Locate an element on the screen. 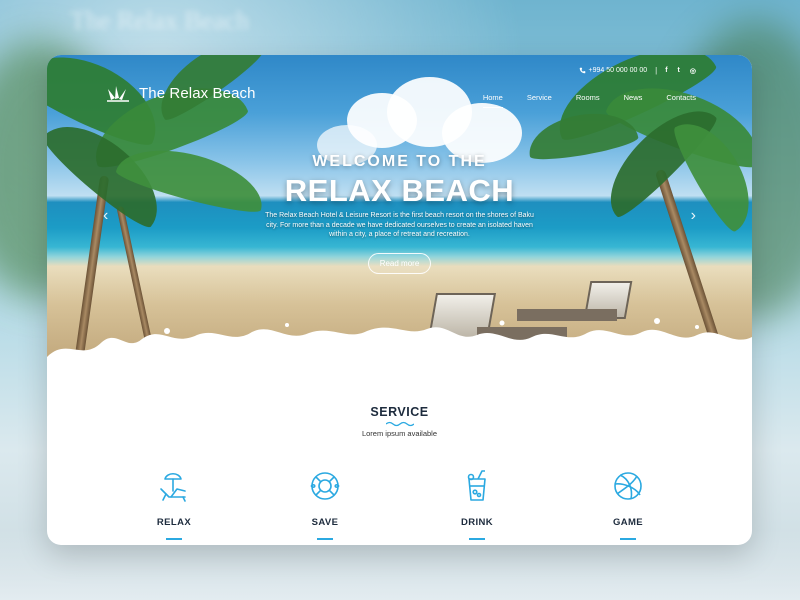 The image size is (800, 600). nav-item-home: Home is located at coordinates (492, 100).